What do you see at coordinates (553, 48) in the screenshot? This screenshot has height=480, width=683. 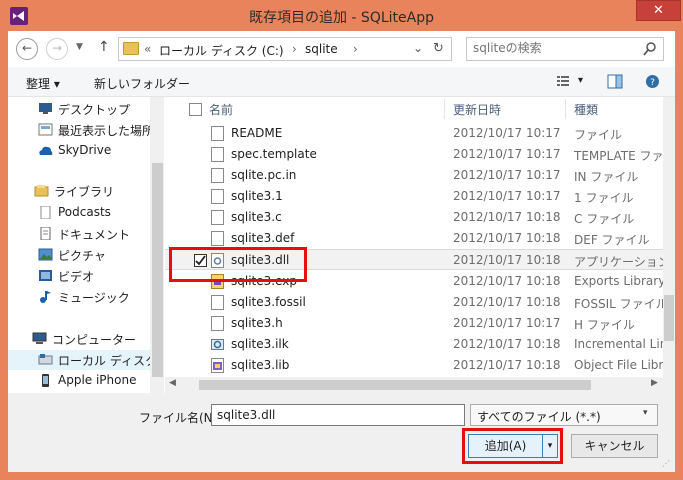 I see `search-input` at bounding box center [553, 48].